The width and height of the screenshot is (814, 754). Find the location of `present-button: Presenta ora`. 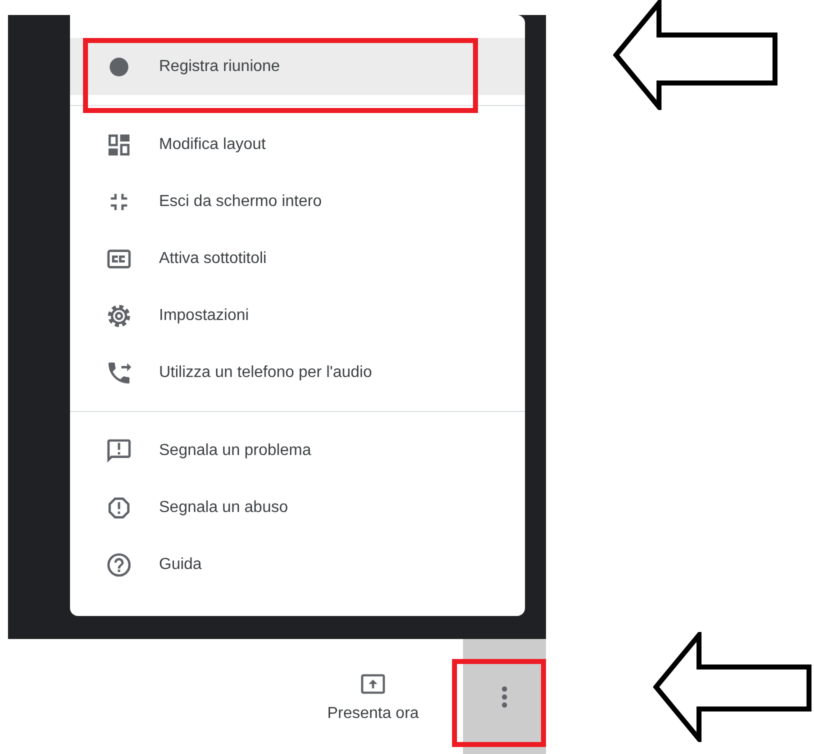

present-button: Presenta ora is located at coordinates (373, 696).